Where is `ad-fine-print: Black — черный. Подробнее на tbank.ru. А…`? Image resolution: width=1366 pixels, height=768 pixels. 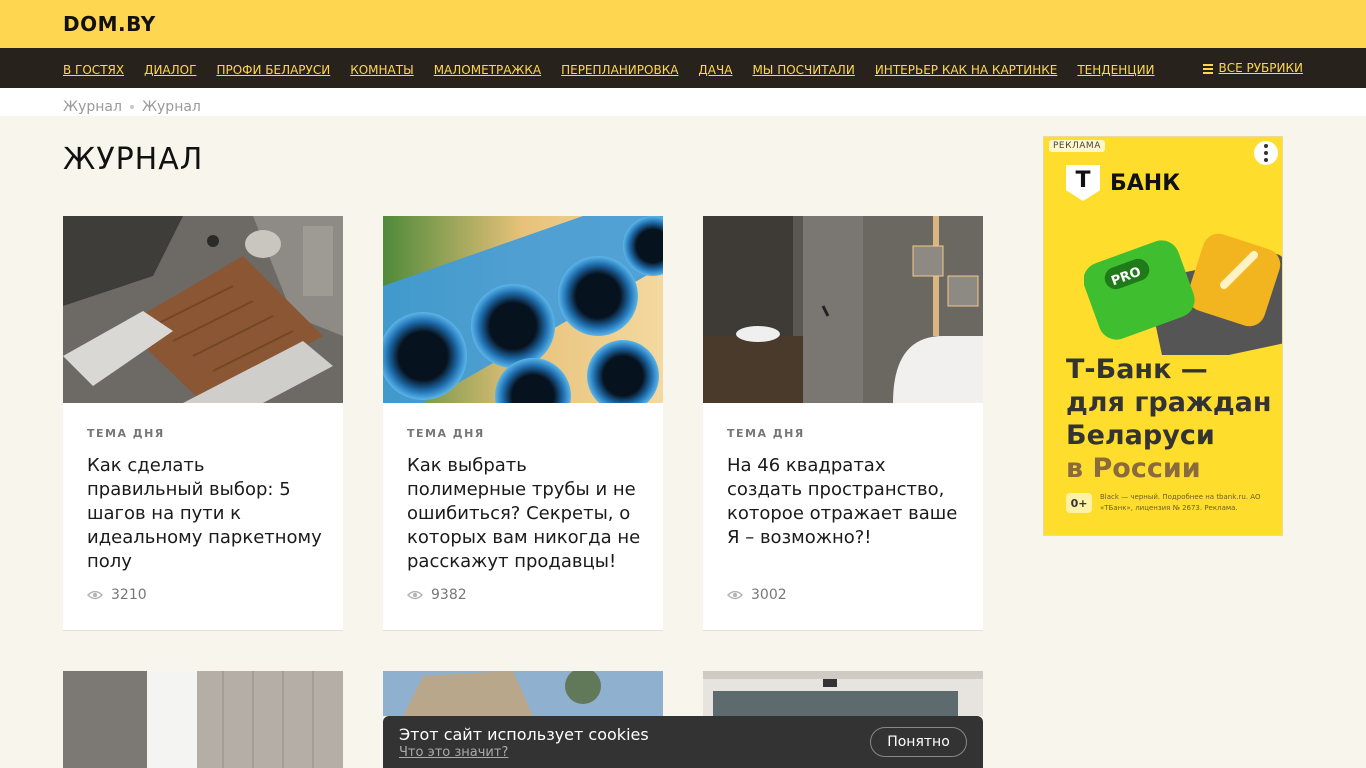
ad-fine-print: Black — черный. Подробнее на tbank.ru. А… is located at coordinates (1180, 502).